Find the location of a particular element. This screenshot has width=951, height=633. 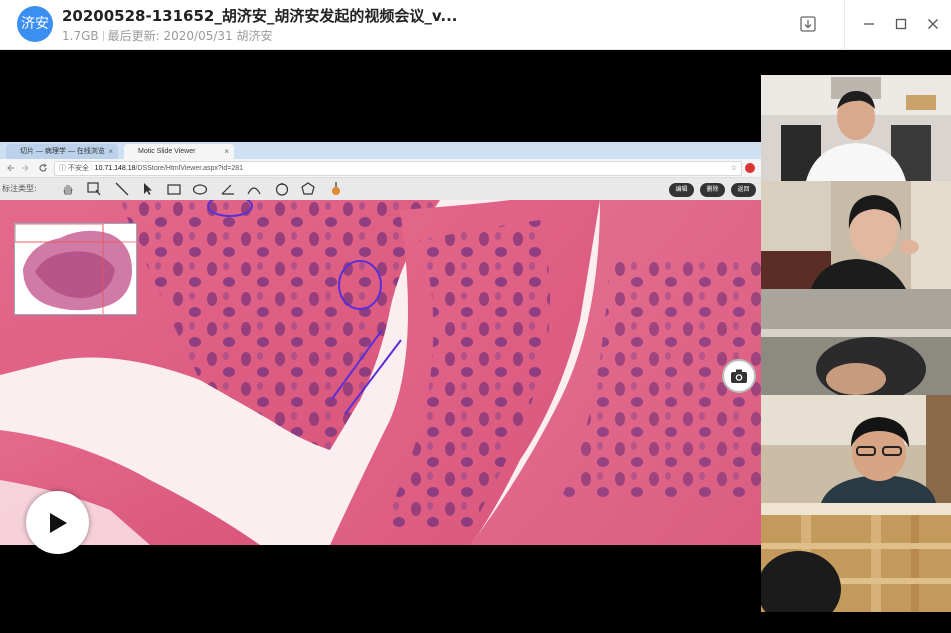

file-size: 1.7GB is located at coordinates (80, 36).